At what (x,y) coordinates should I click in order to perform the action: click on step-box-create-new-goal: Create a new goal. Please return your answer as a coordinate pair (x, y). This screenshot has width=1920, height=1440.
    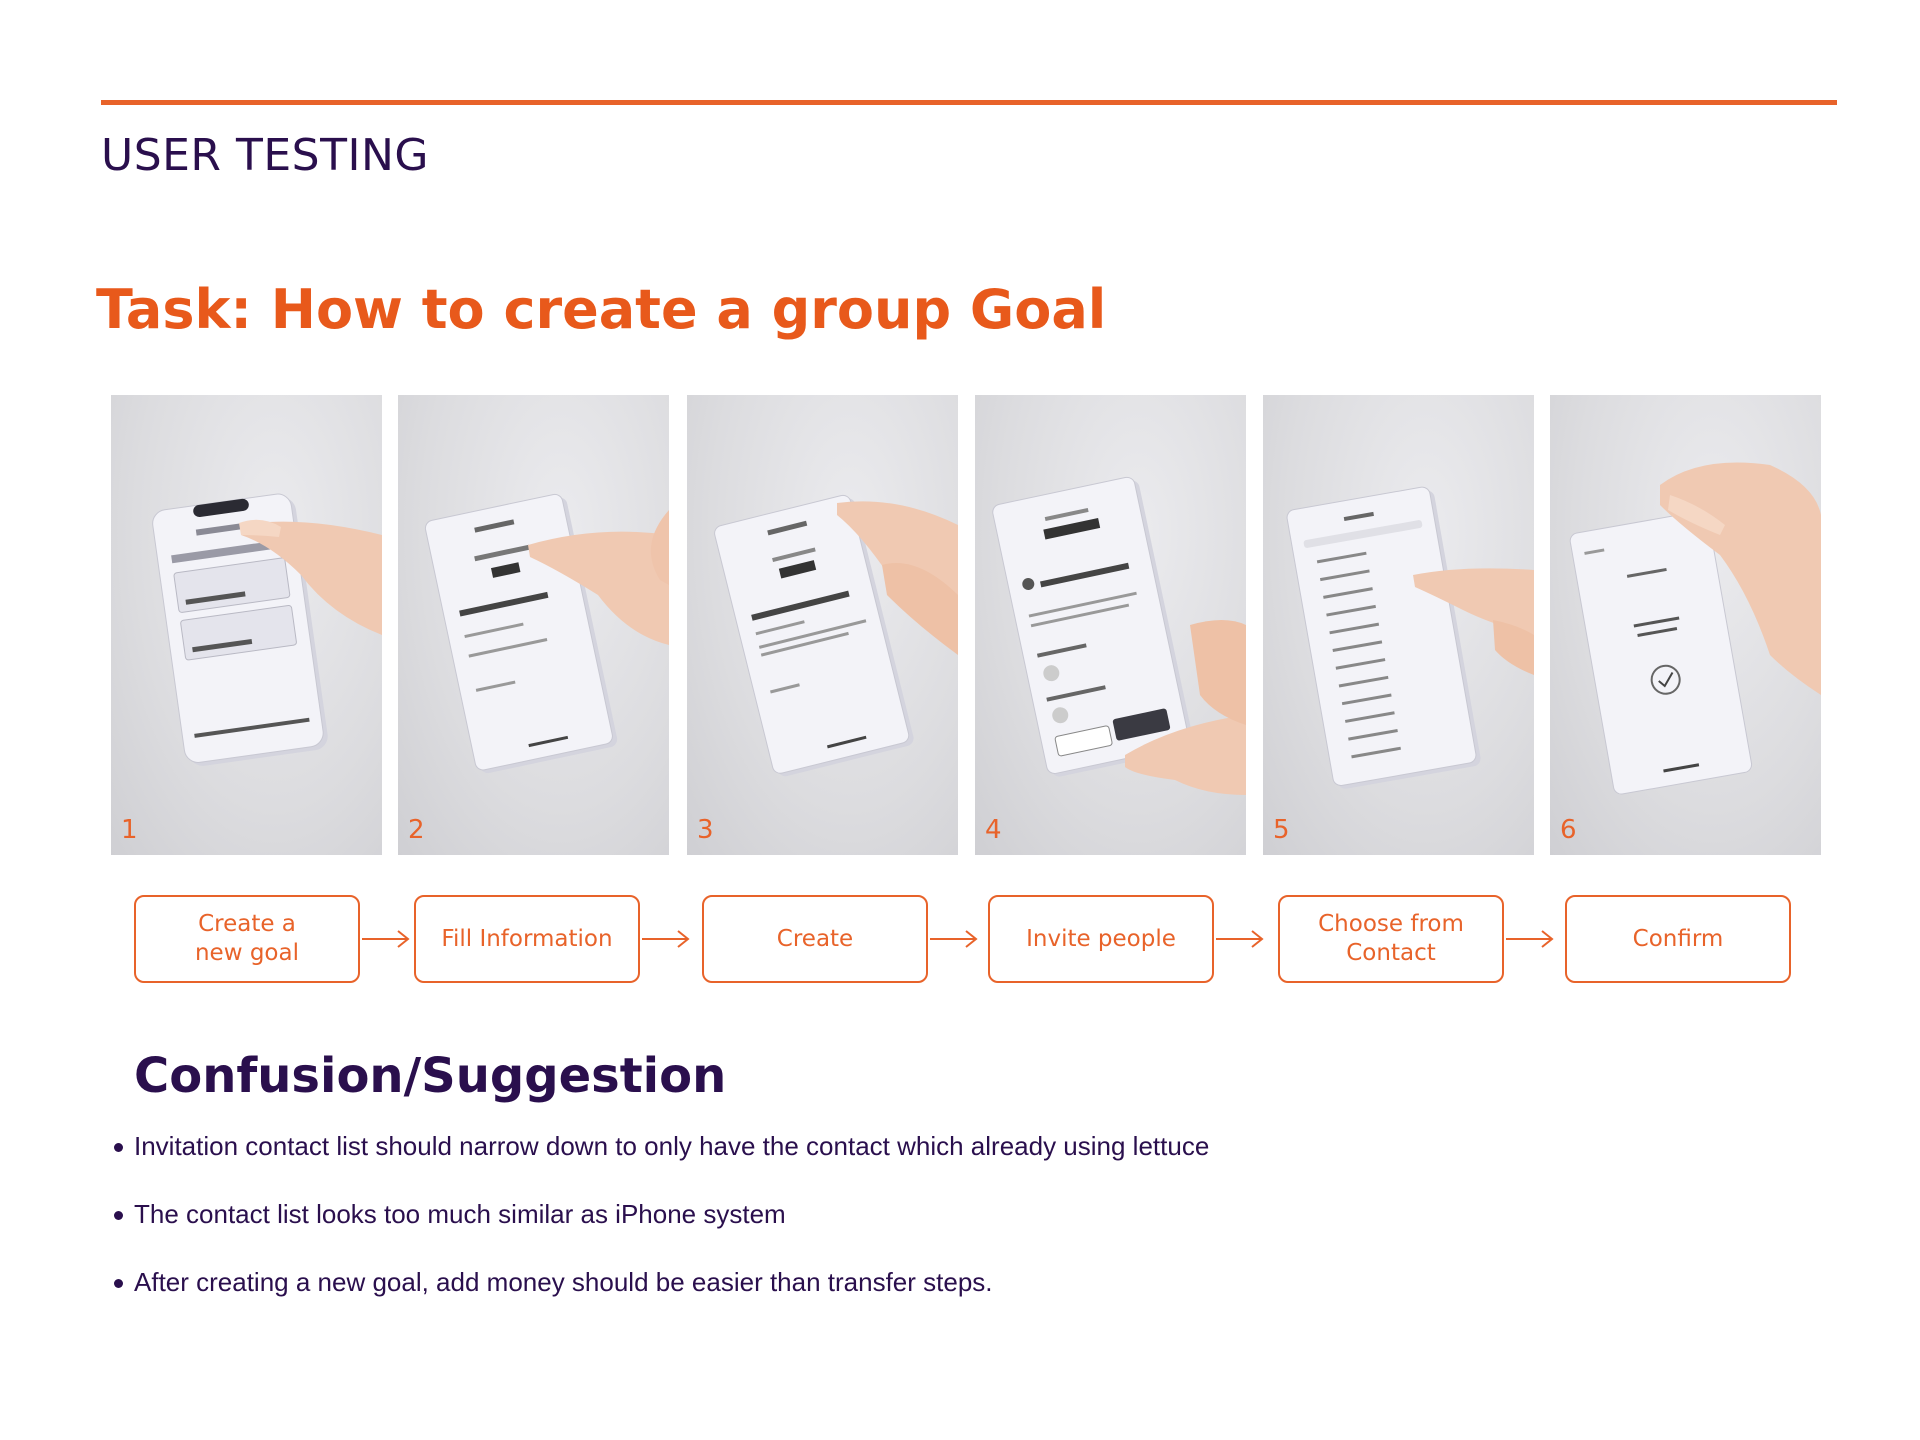
    Looking at the image, I should click on (247, 939).